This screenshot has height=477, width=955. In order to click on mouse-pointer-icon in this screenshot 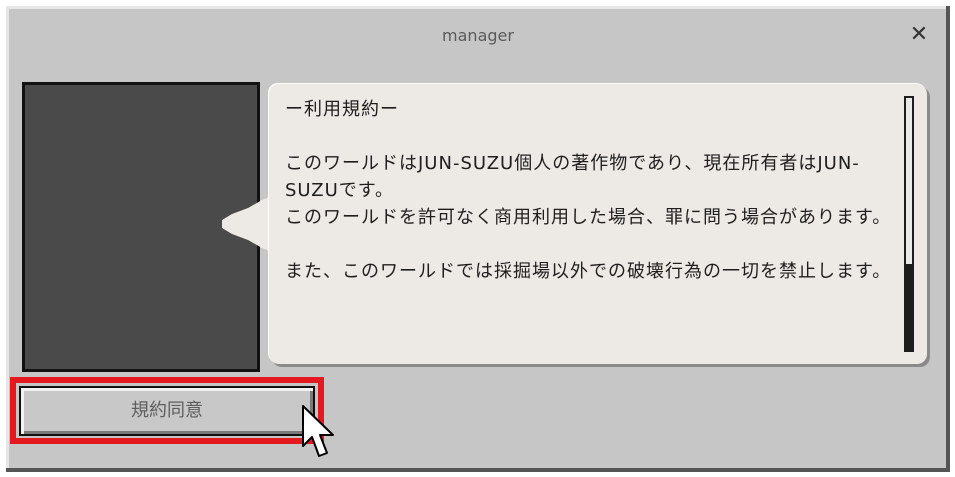, I will do `click(318, 431)`.